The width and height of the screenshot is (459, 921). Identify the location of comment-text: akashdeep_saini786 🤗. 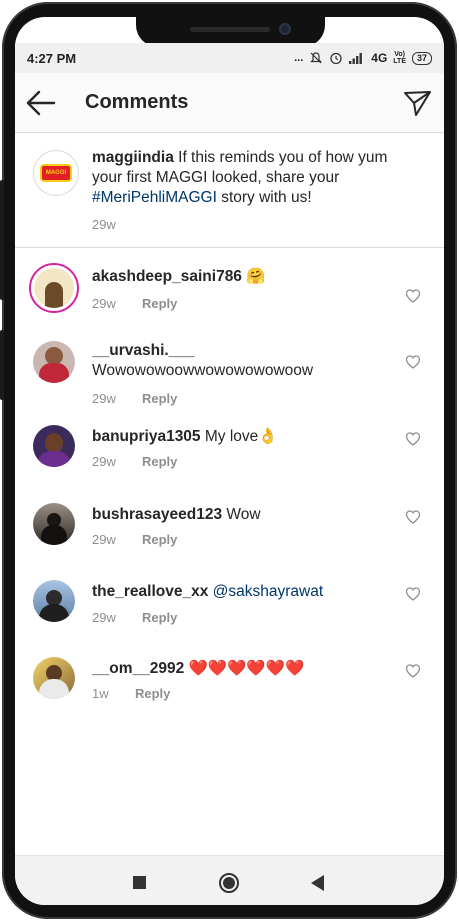
(242, 277).